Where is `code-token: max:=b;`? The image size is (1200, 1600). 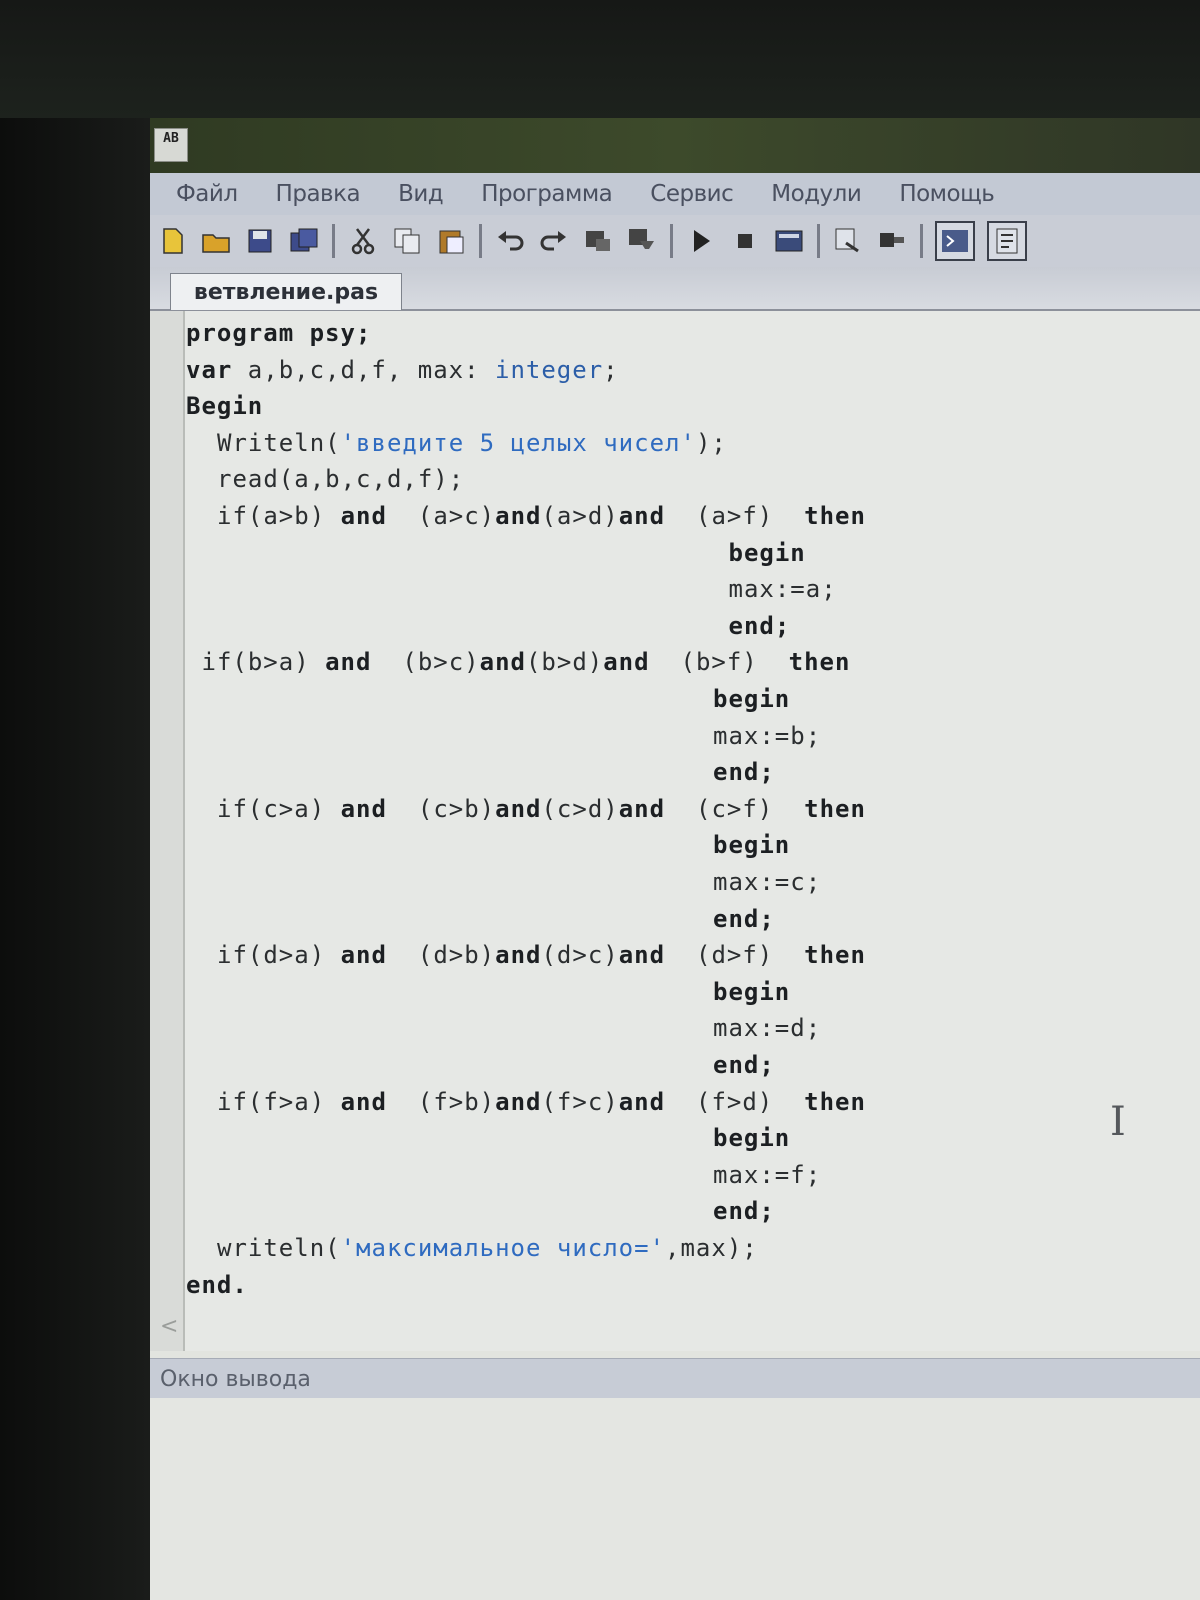
code-token: max:=b; is located at coordinates (767, 735).